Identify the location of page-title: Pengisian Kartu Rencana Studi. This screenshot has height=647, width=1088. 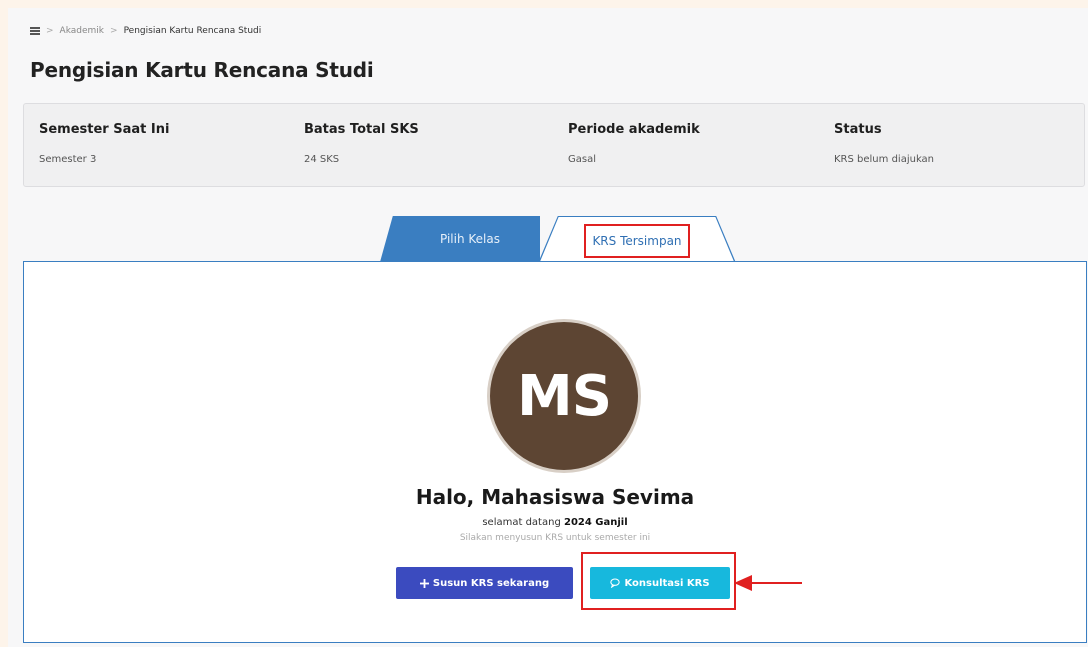
(202, 70).